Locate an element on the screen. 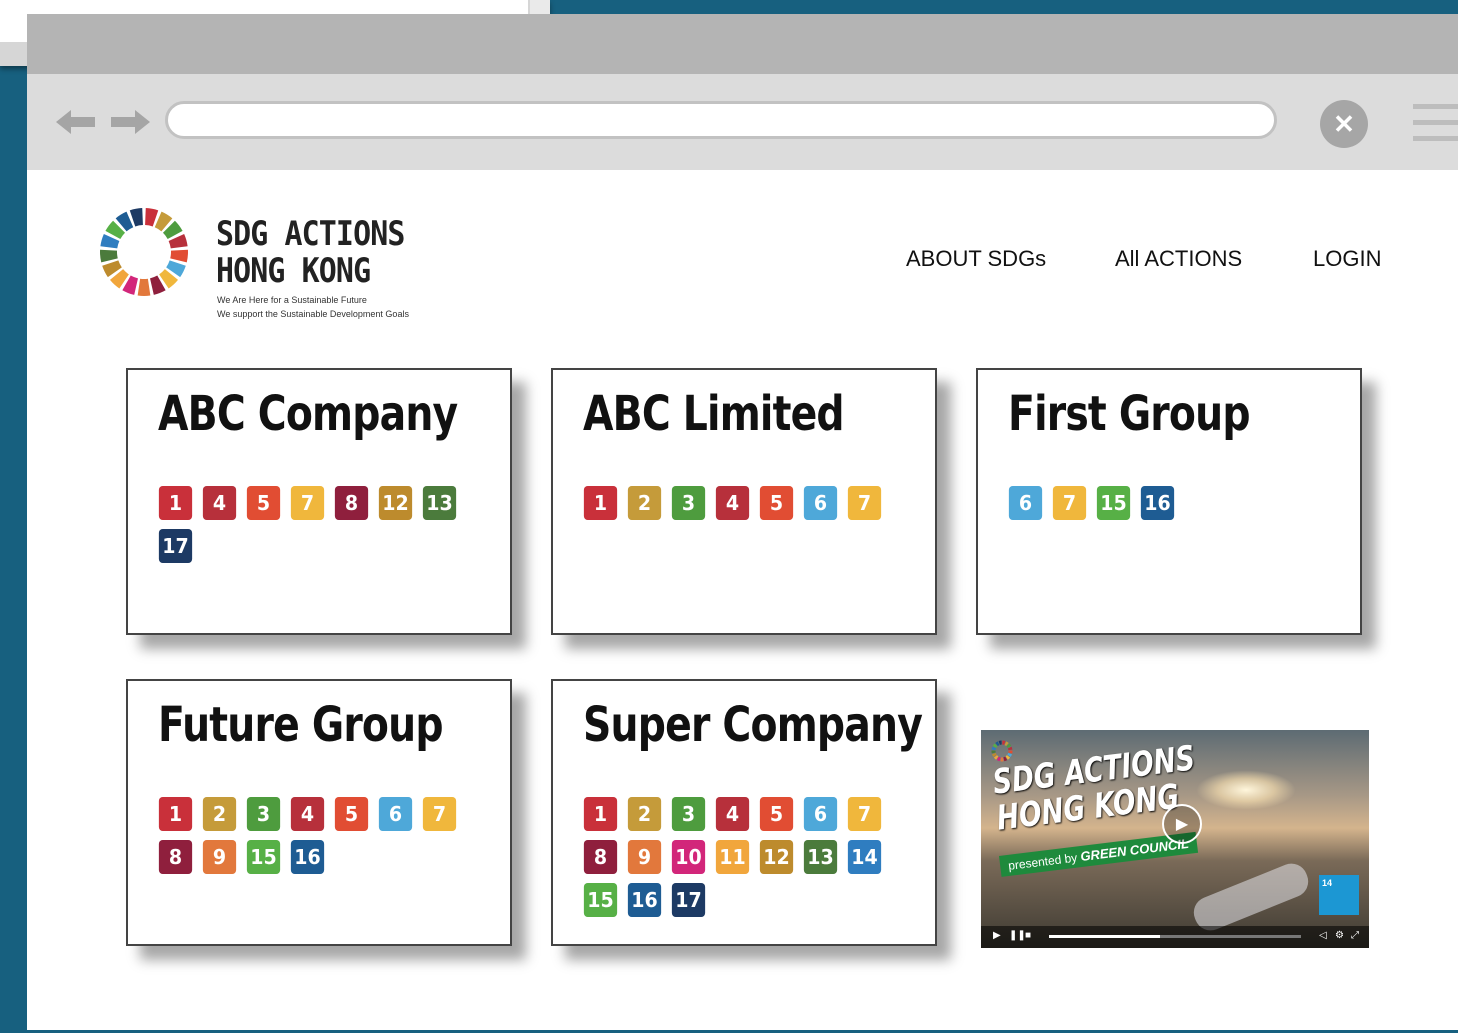 The image size is (1458, 1033). company-card: ABC Limited 1234567 is located at coordinates (744, 501).